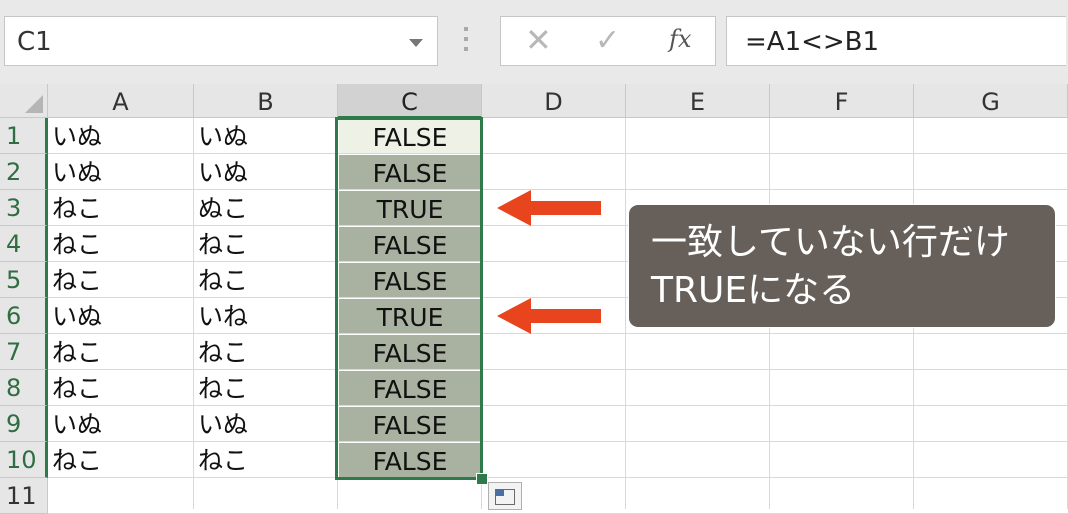 This screenshot has height=514, width=1068. I want to click on cell-c1: FALSE, so click(410, 136).